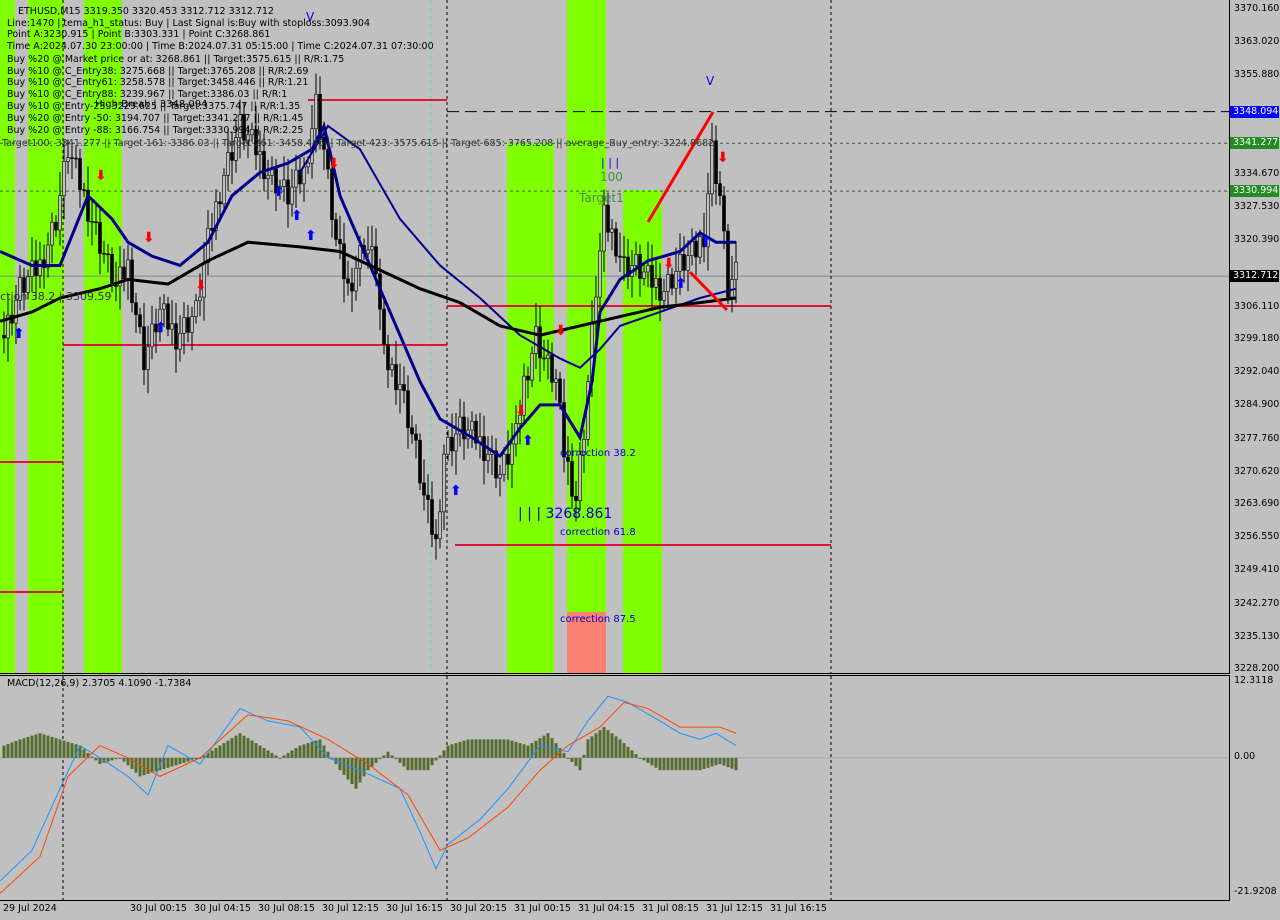 The height and width of the screenshot is (920, 1280). Describe the element at coordinates (56, 296) in the screenshot. I see `correction-left-label: correction 38.2 | 3309.59` at that location.